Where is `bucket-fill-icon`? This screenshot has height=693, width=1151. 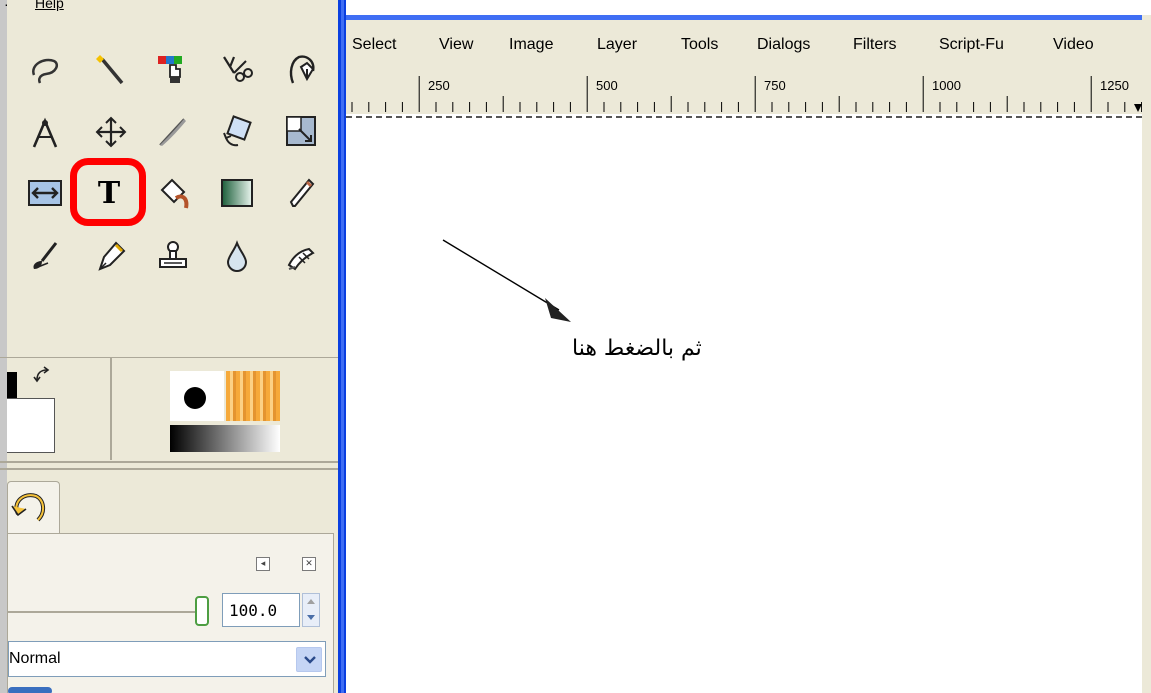
bucket-fill-icon is located at coordinates (173, 193).